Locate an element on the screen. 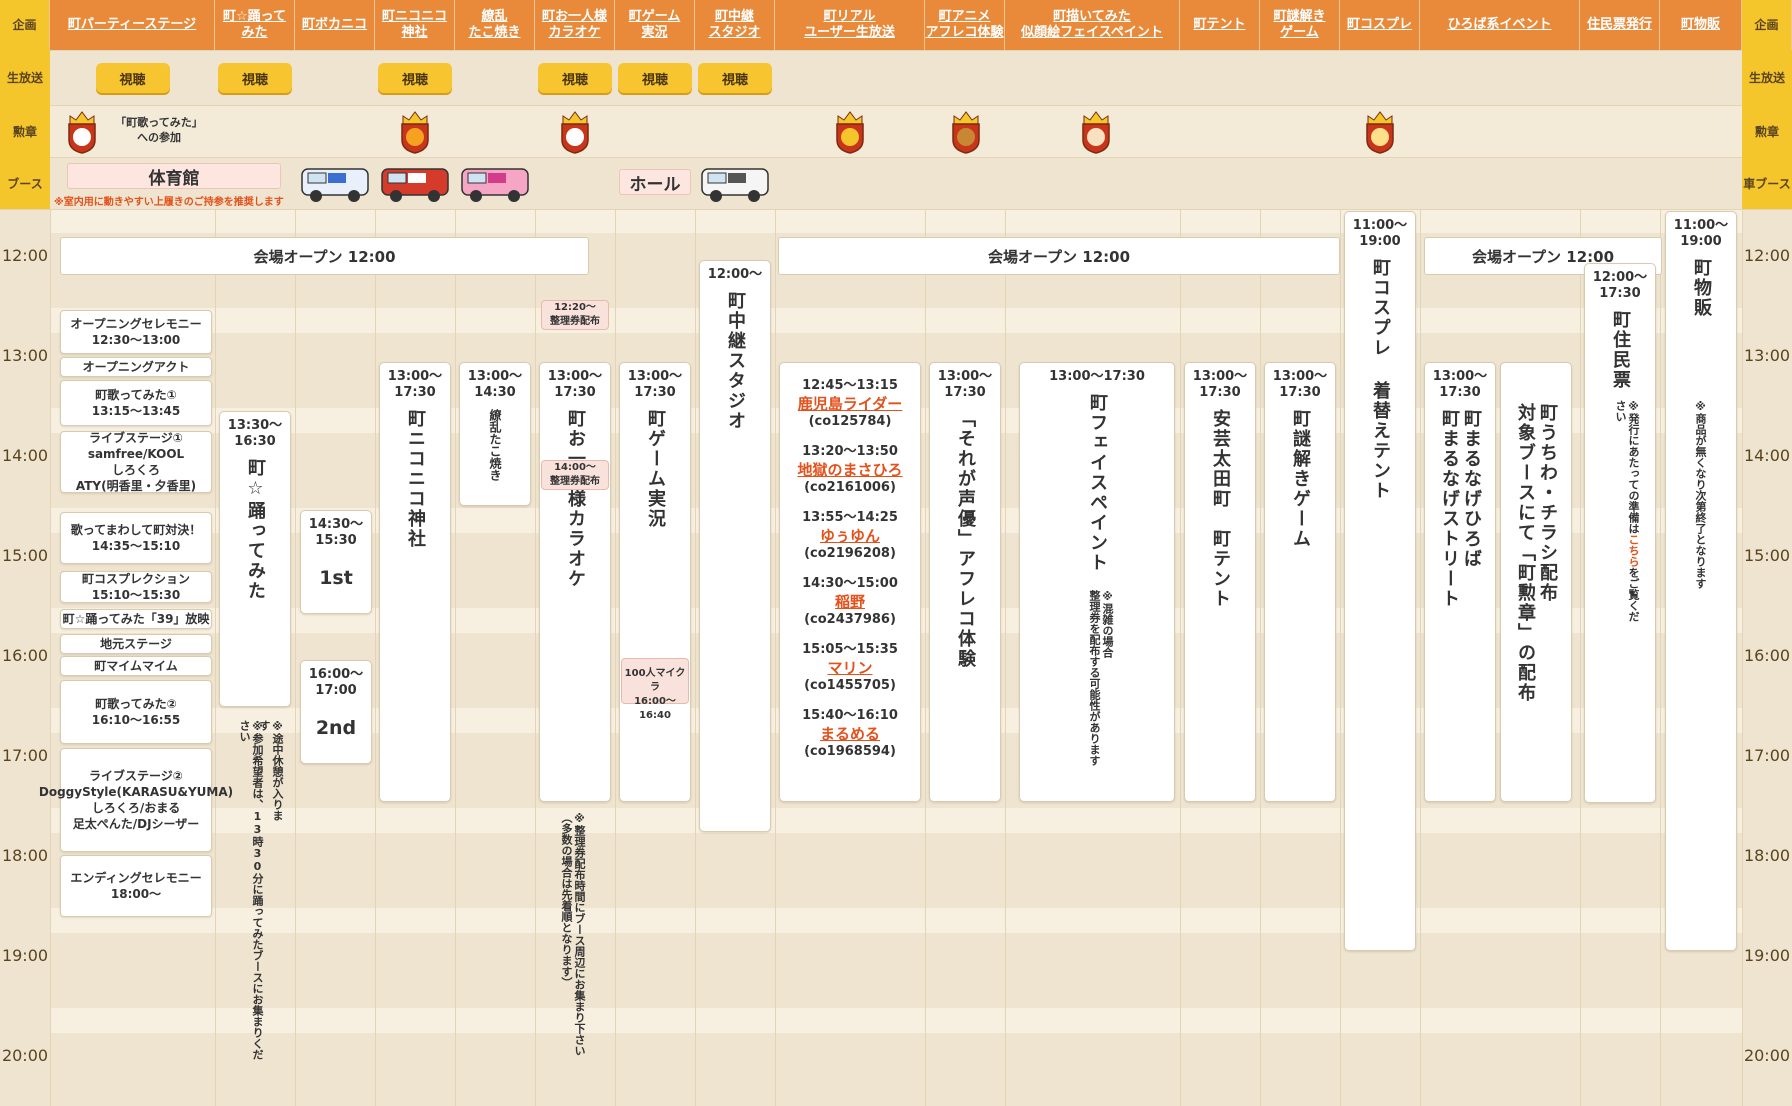 Image resolution: width=1792 pixels, height=1106 pixels. live-user-link: 地獄のまさひろ is located at coordinates (850, 470).